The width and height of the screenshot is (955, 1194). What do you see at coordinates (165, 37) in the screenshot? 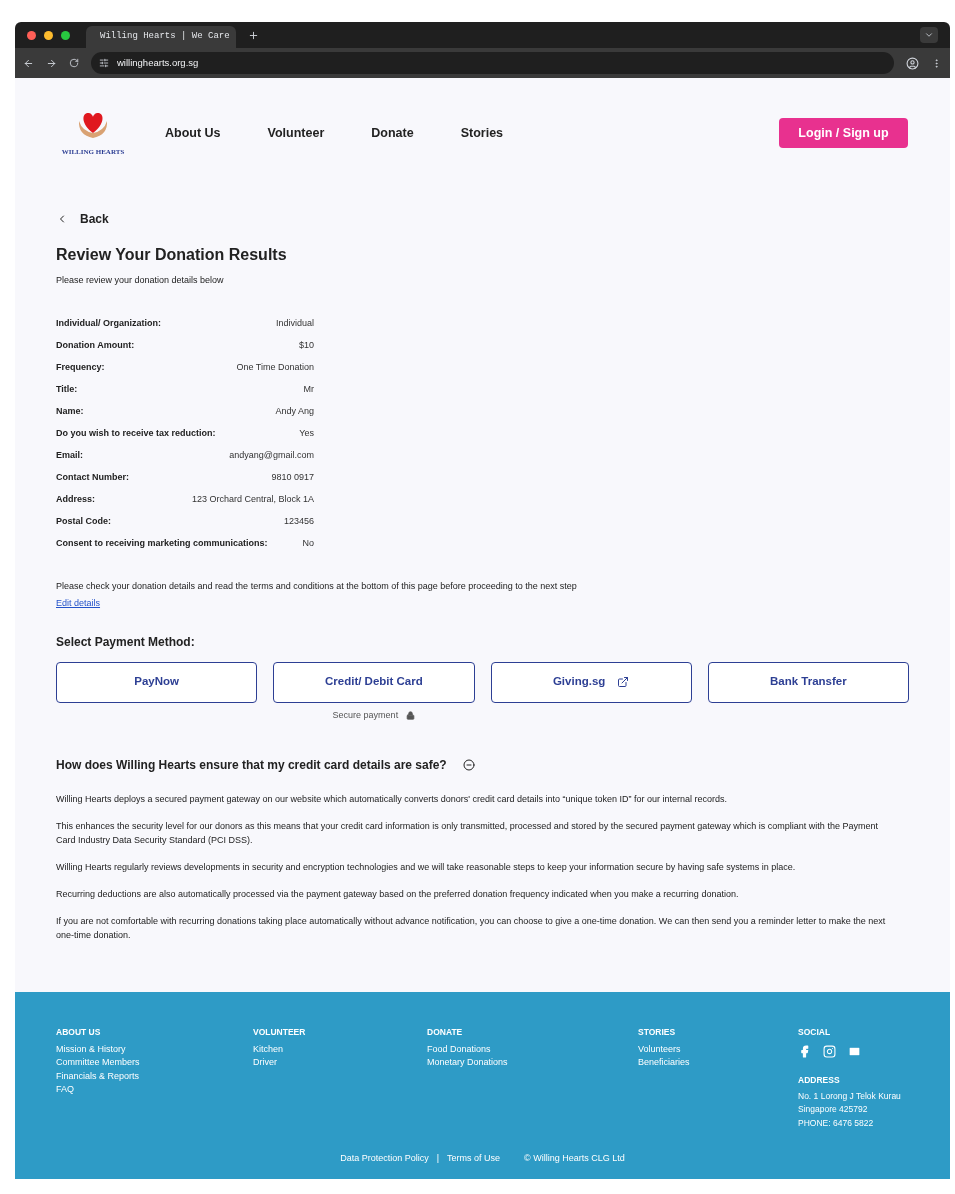
I see `tab-title: Willing Hearts | We Care` at bounding box center [165, 37].